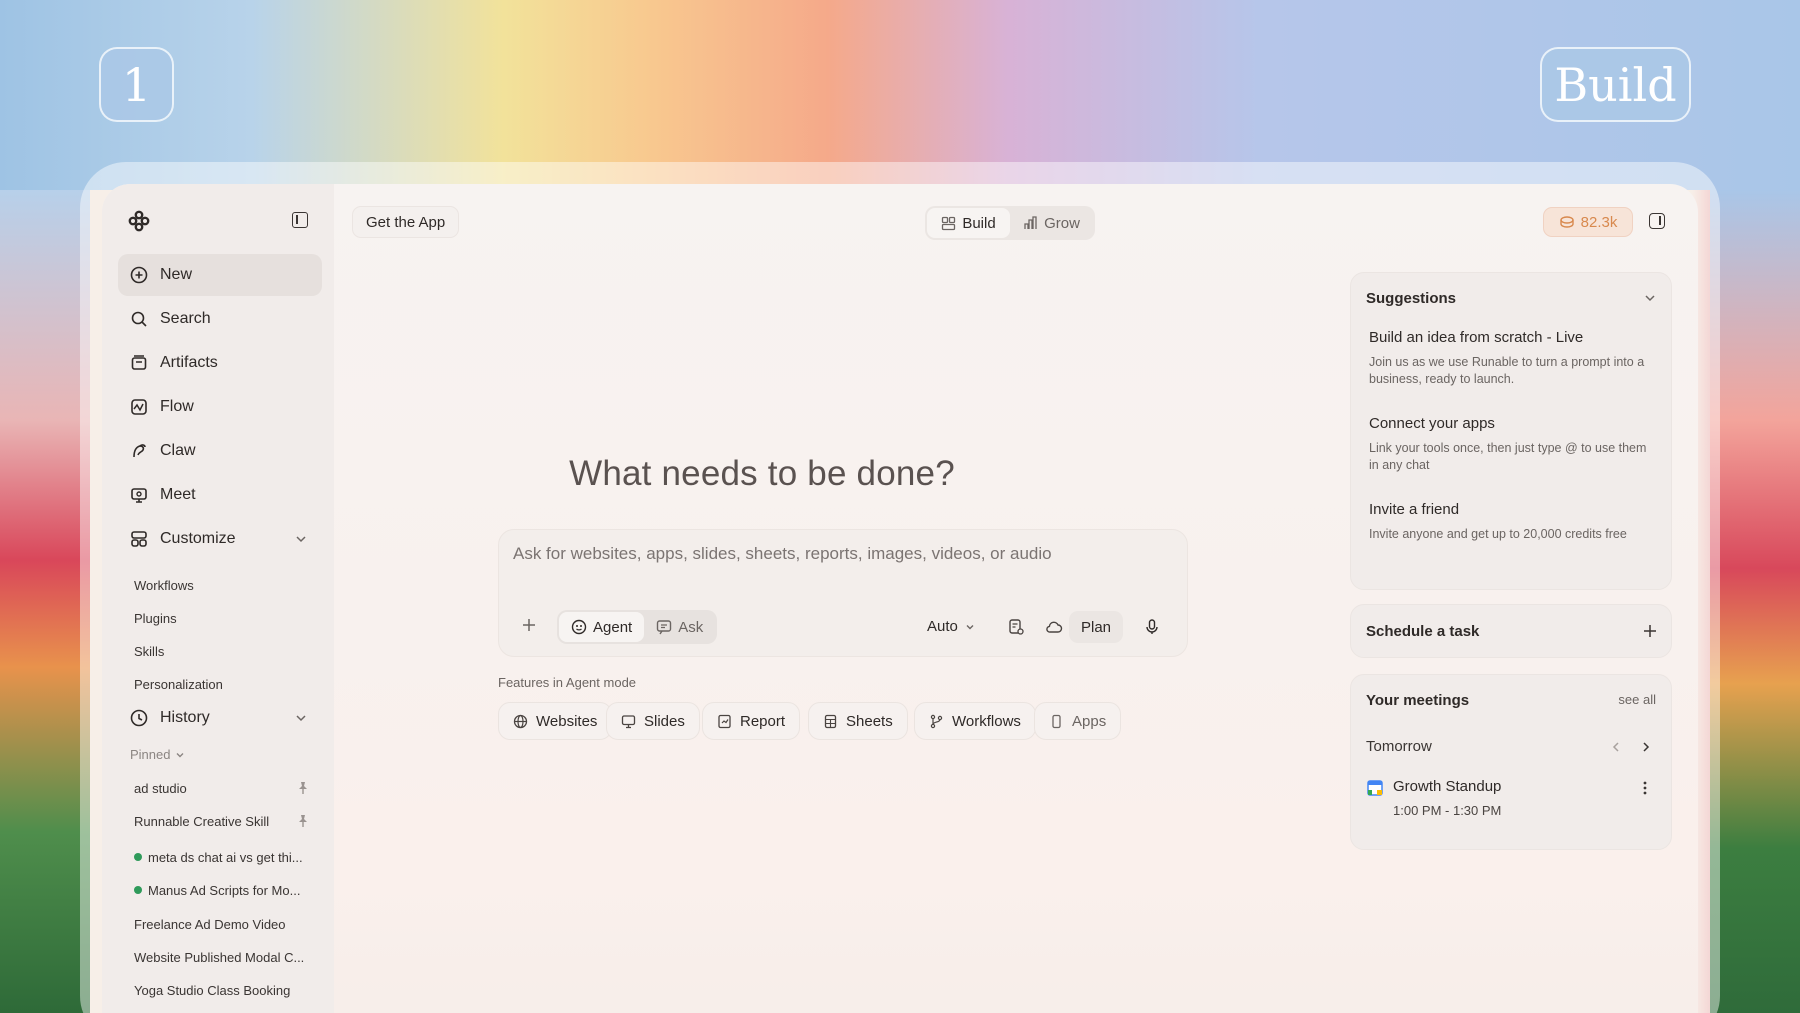  Describe the element at coordinates (1414, 509) in the screenshot. I see `suggestion-title: Invite a friend` at that location.